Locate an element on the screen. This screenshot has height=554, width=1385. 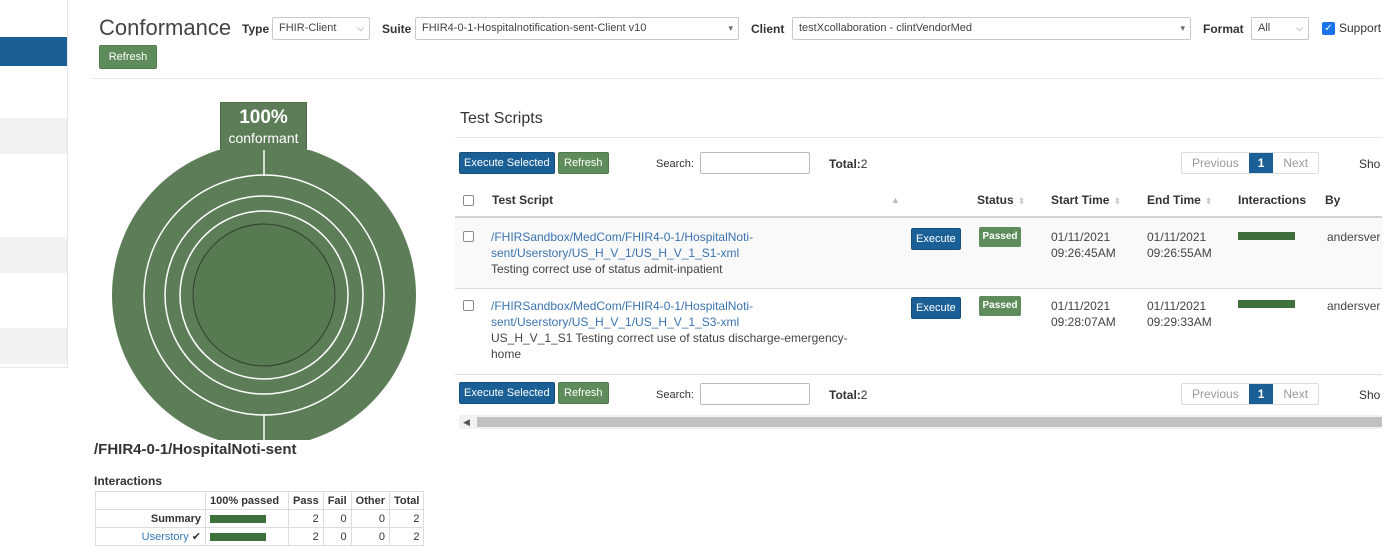
left-sidebar is located at coordinates (34, 184).